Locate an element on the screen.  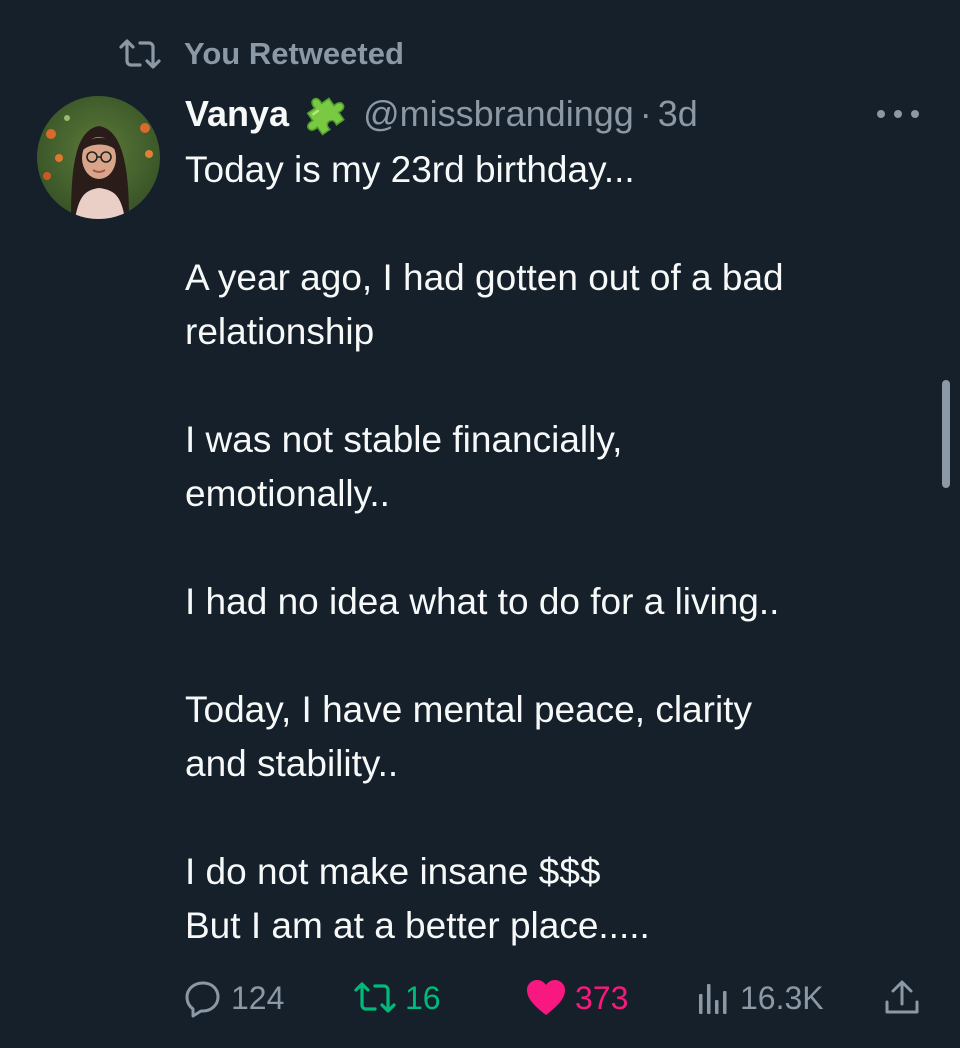
views-count: 16.3K is located at coordinates (782, 997).